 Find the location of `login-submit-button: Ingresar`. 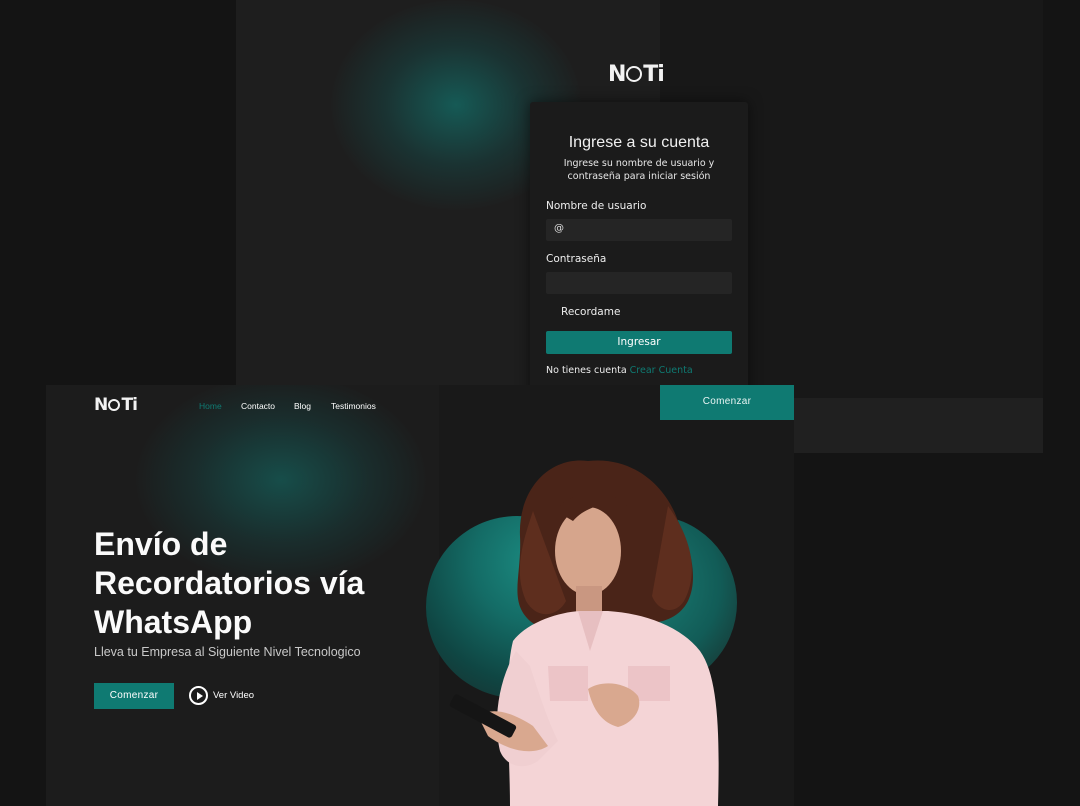

login-submit-button: Ingresar is located at coordinates (639, 342).